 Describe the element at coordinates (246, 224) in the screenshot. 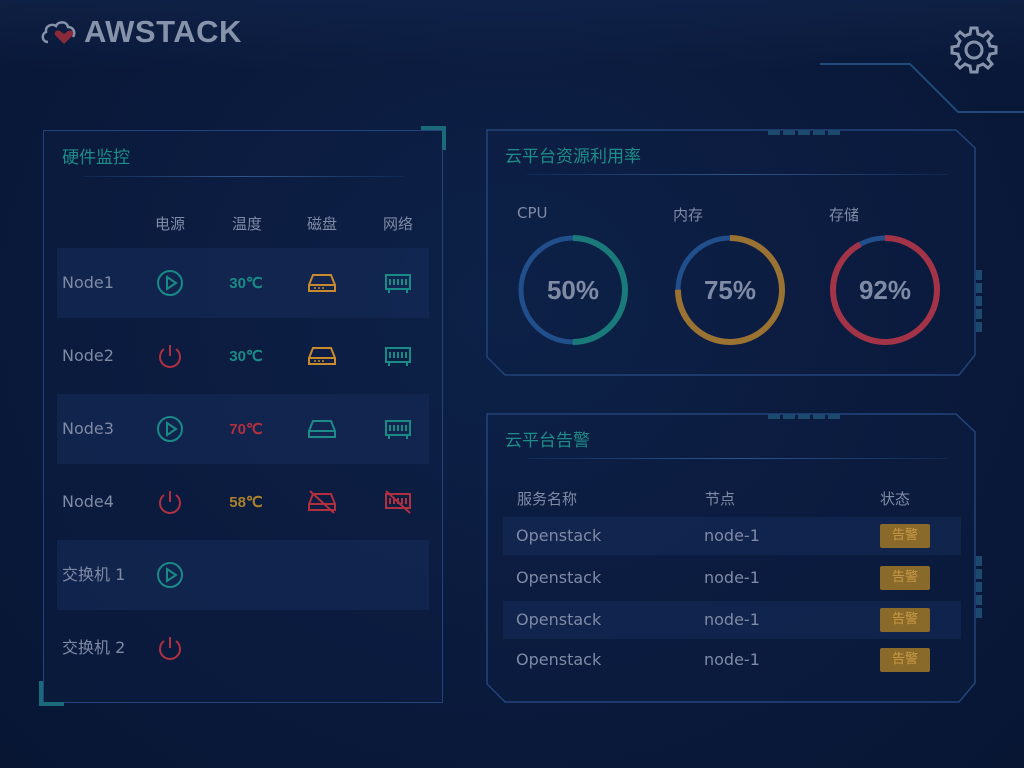

I see `column-header-temperature: 温度` at that location.